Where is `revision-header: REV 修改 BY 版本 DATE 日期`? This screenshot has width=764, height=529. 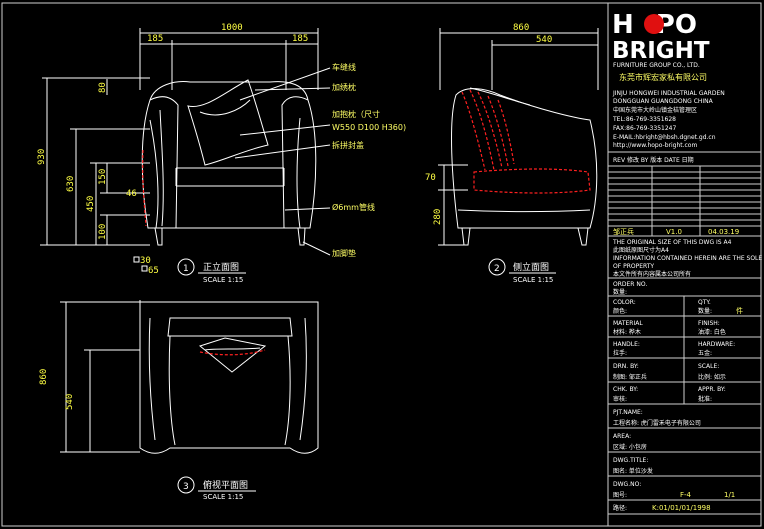 revision-header: REV 修改 BY 版本 DATE 日期 is located at coordinates (653, 160).